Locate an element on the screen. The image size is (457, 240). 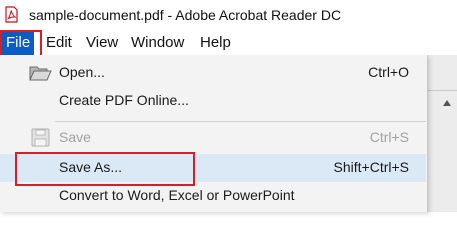
menu-item-shortcut: Shift+Ctrl+S is located at coordinates (371, 167).